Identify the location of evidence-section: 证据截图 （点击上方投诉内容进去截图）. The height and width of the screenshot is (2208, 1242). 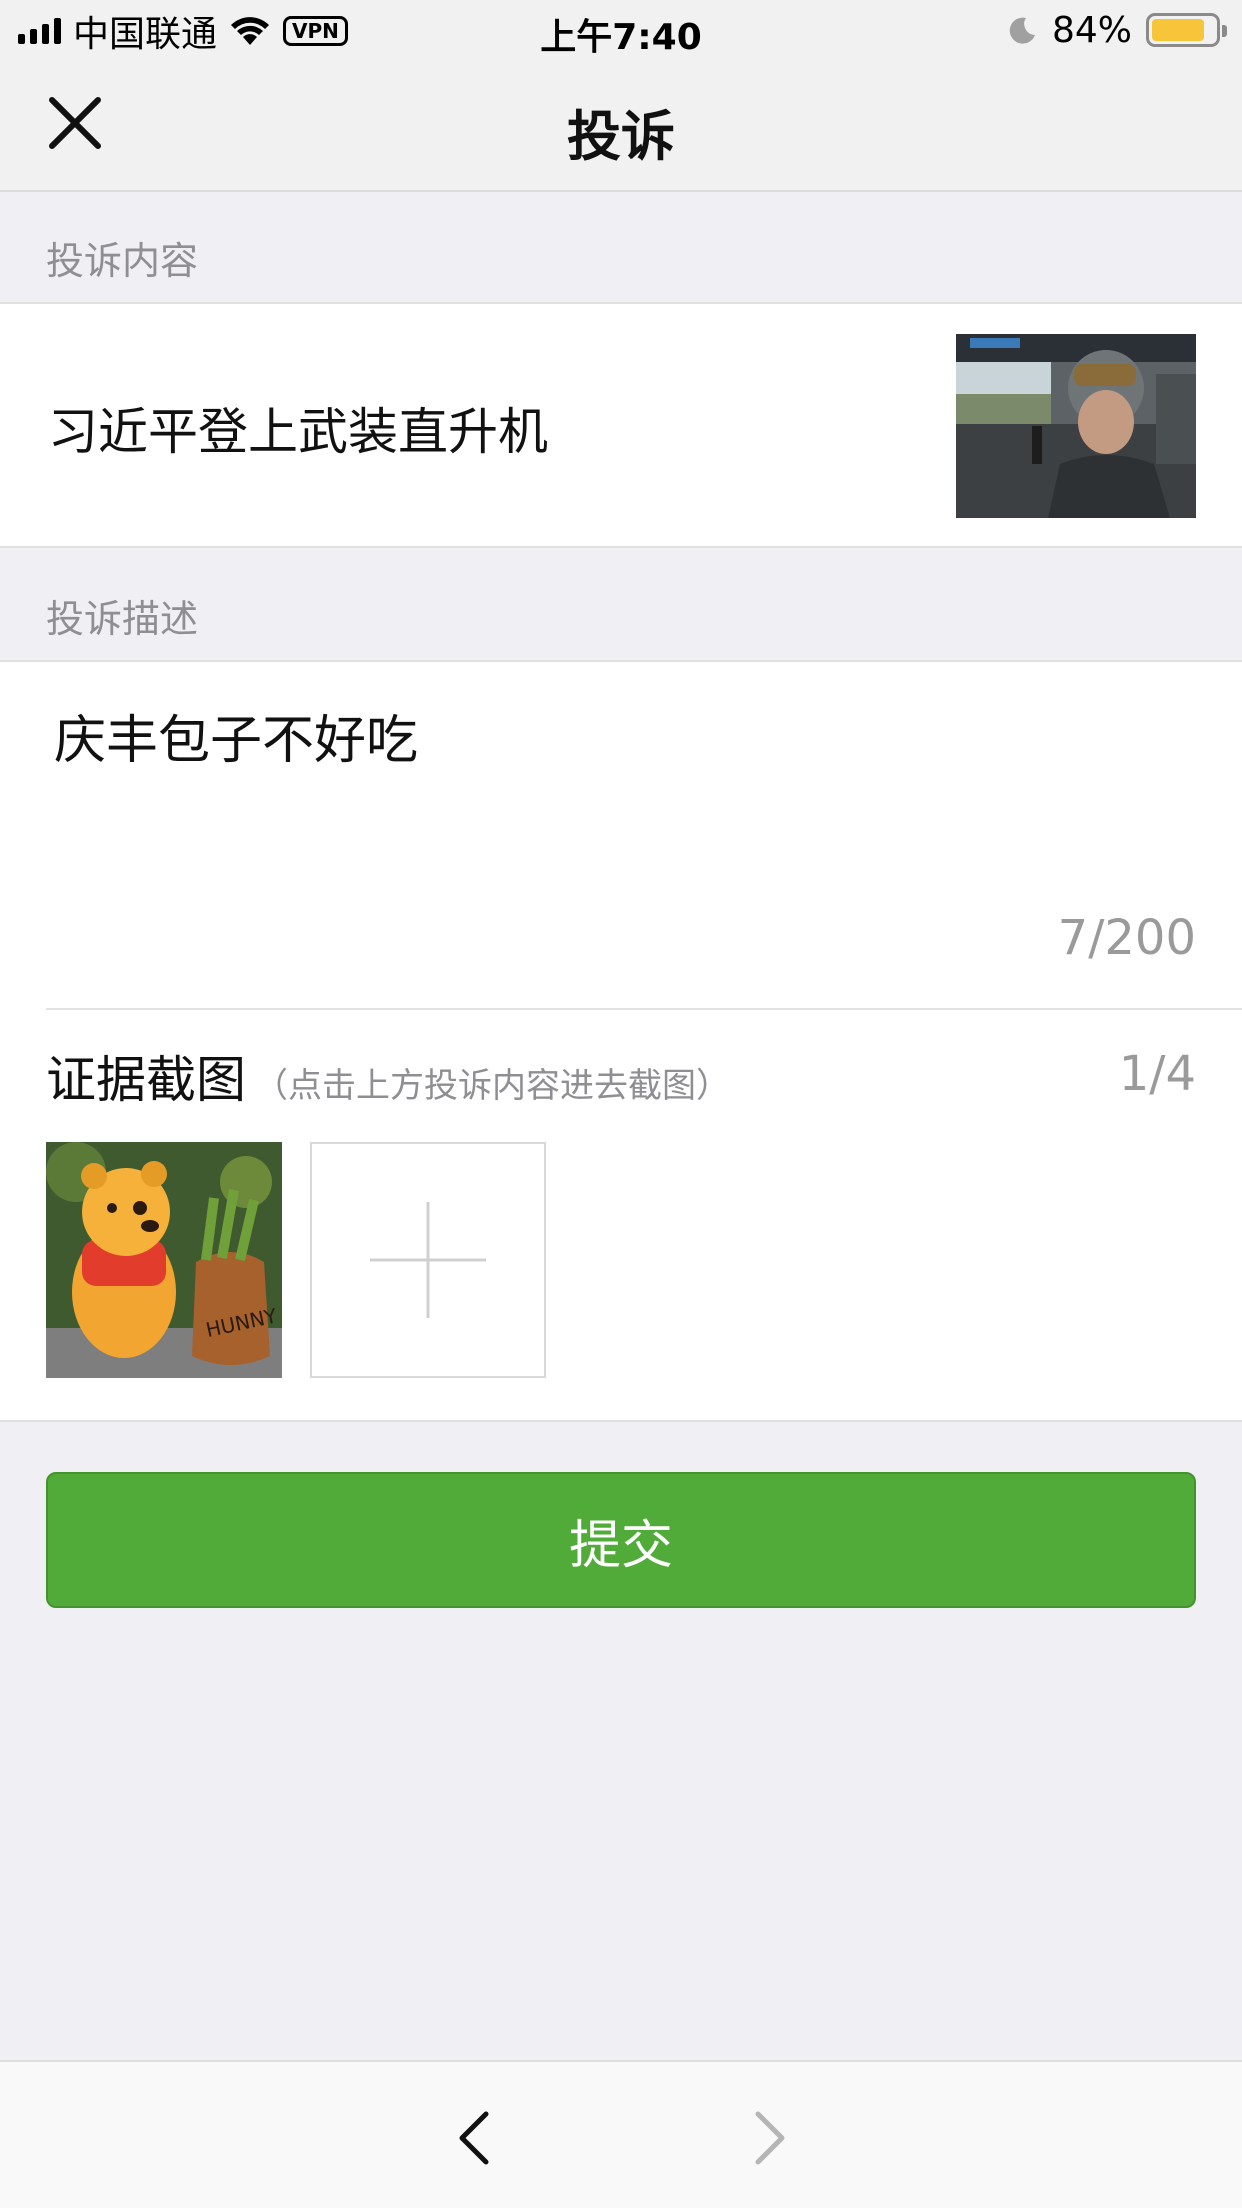
(388, 1076).